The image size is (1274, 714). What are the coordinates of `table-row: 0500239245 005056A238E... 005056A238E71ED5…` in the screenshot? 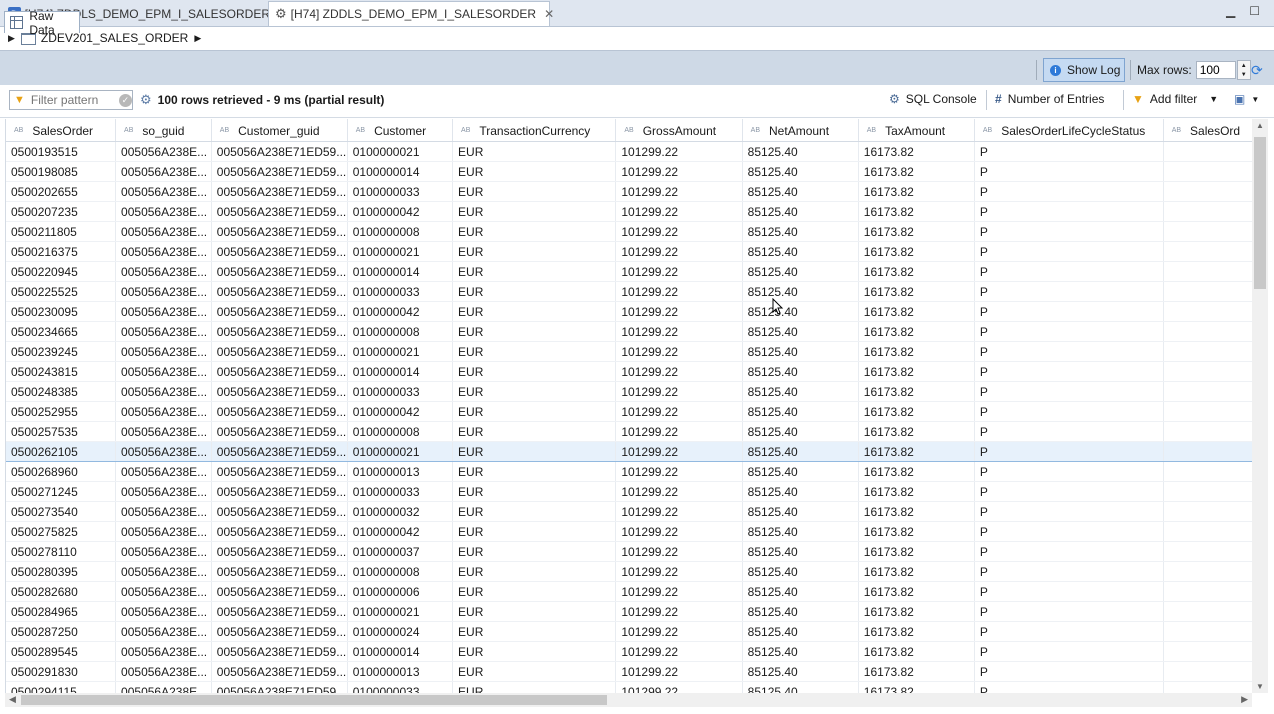 It's located at (629, 351).